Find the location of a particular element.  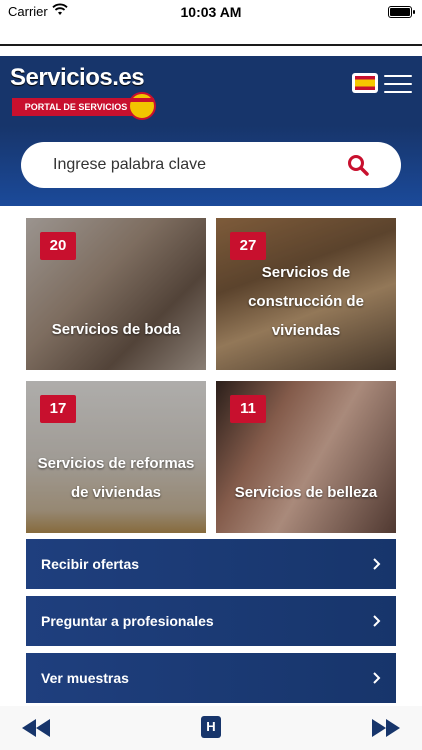

menu-item-ver-muestras: Ver muestras is located at coordinates (211, 678).